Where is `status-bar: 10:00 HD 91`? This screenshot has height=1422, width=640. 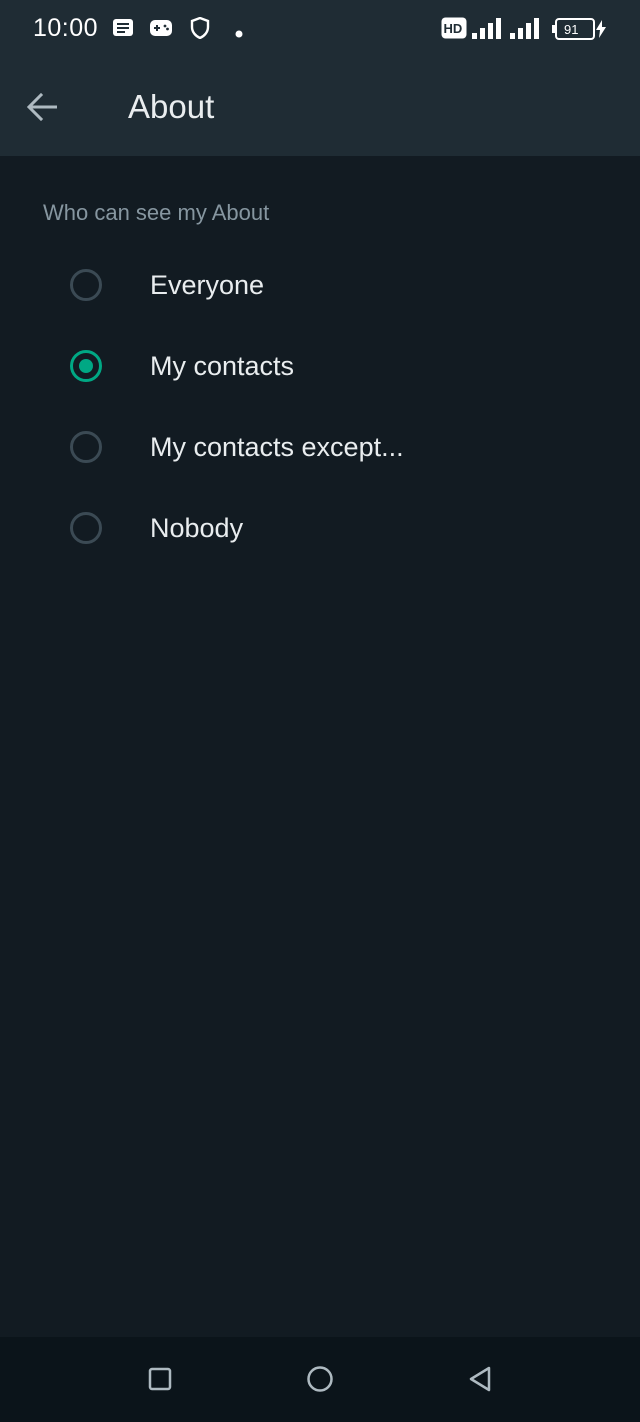
status-bar: 10:00 HD 91 is located at coordinates (320, 29).